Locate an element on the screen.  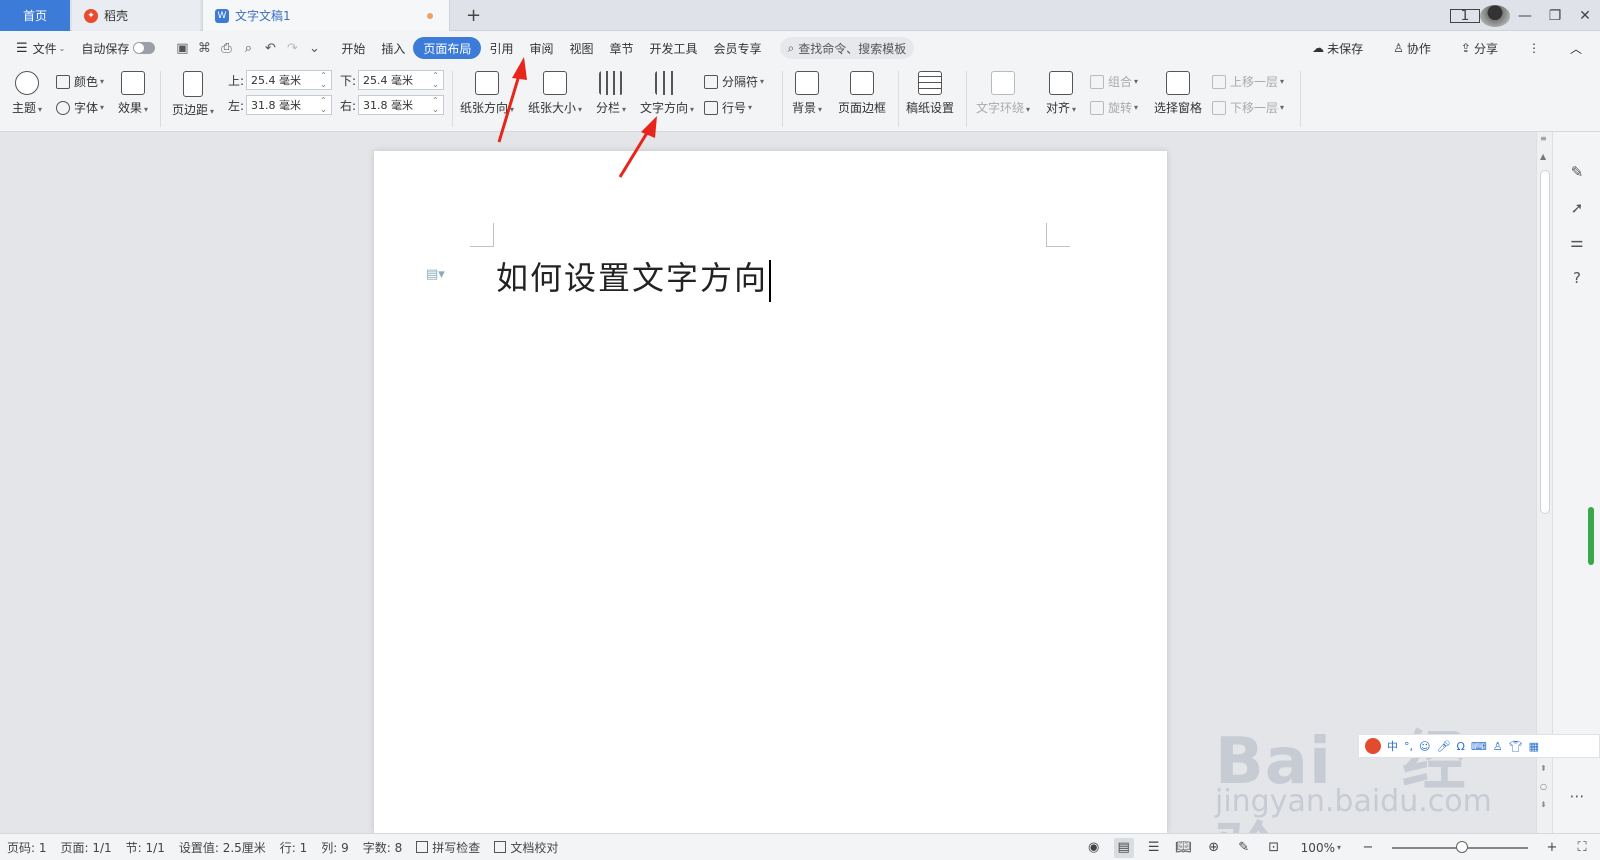
margin-bottom-input: 25.4 毫米 is located at coordinates (401, 80).